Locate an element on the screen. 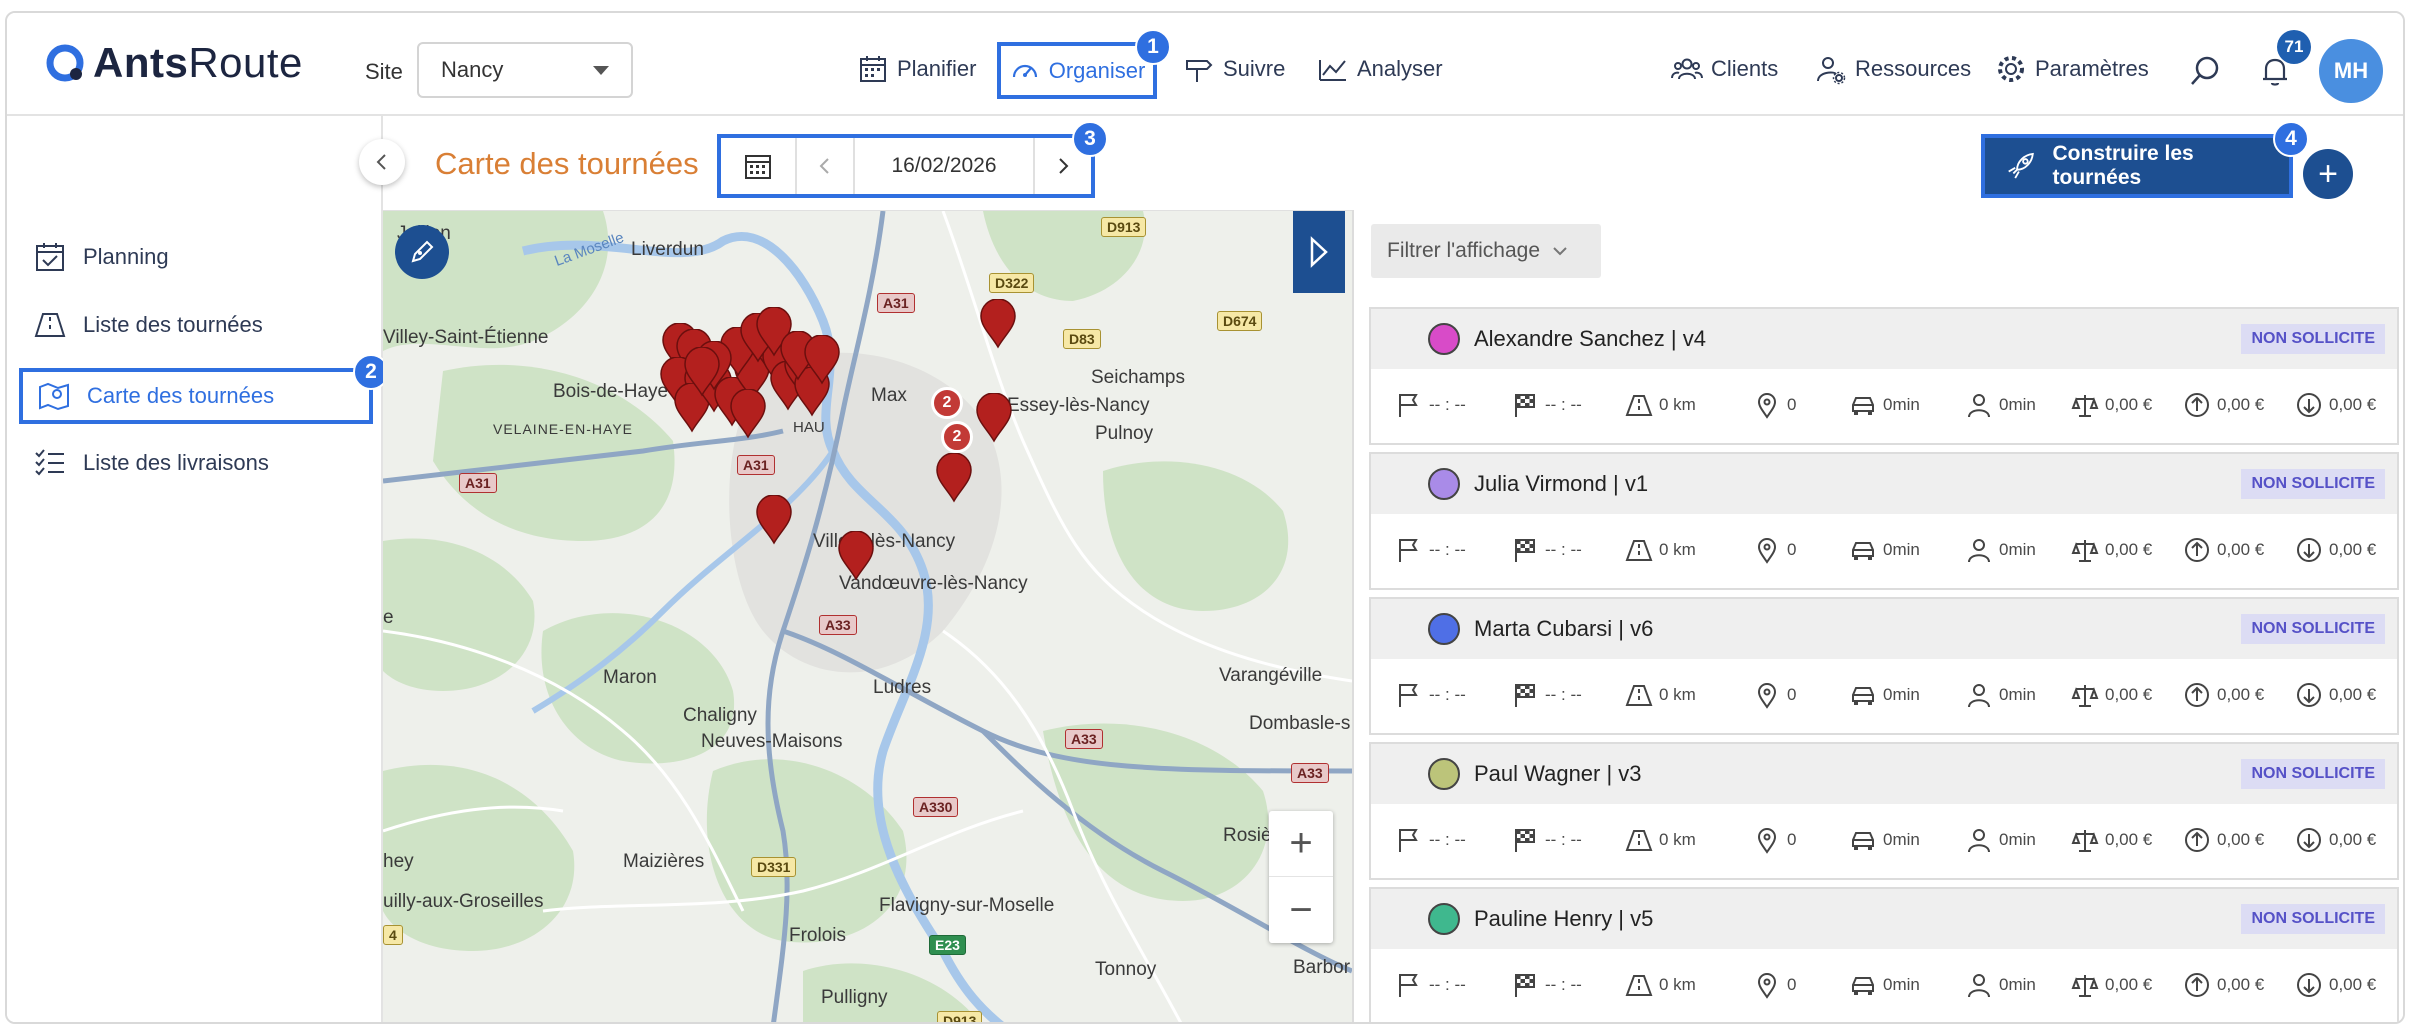 The width and height of the screenshot is (2410, 1030). zoom-controls: + − is located at coordinates (1301, 877).